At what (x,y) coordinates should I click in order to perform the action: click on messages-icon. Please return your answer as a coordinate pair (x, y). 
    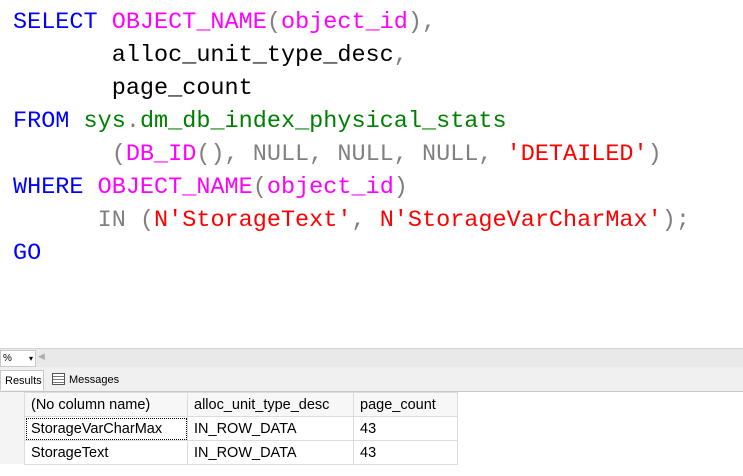
    Looking at the image, I should click on (58, 379).